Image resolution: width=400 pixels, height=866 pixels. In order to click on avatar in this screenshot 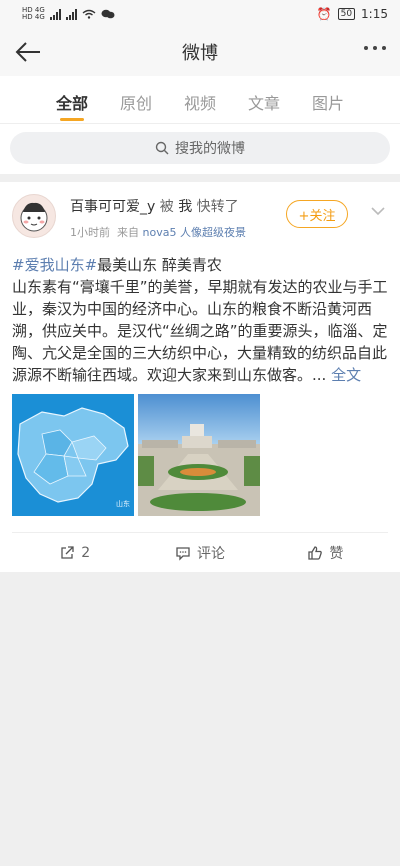, I will do `click(34, 216)`.